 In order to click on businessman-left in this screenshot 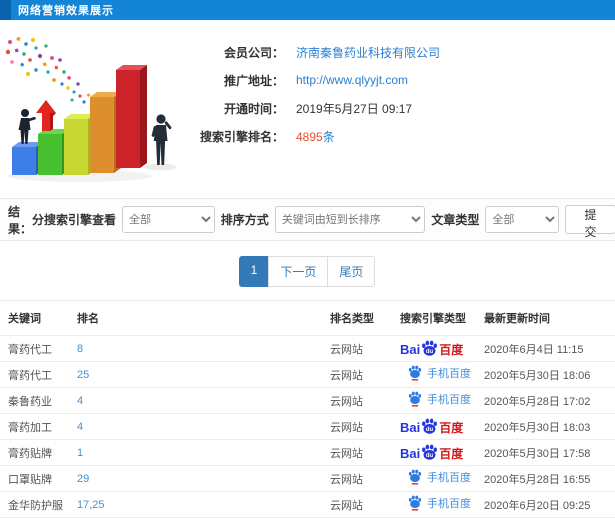, I will do `click(27, 126)`.